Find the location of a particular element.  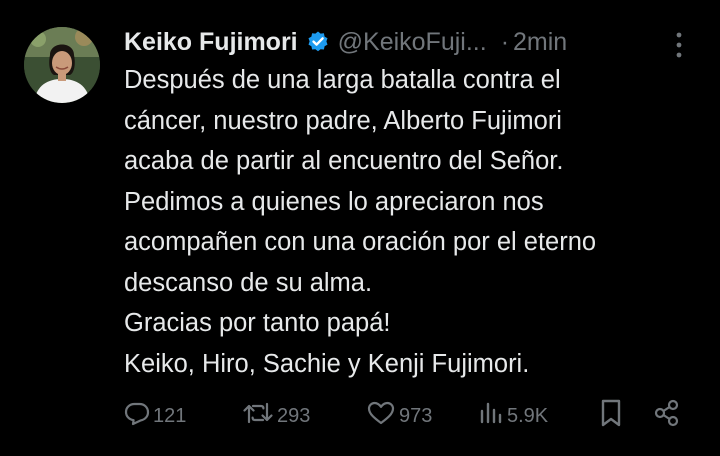

views-chart-icon is located at coordinates (491, 416).